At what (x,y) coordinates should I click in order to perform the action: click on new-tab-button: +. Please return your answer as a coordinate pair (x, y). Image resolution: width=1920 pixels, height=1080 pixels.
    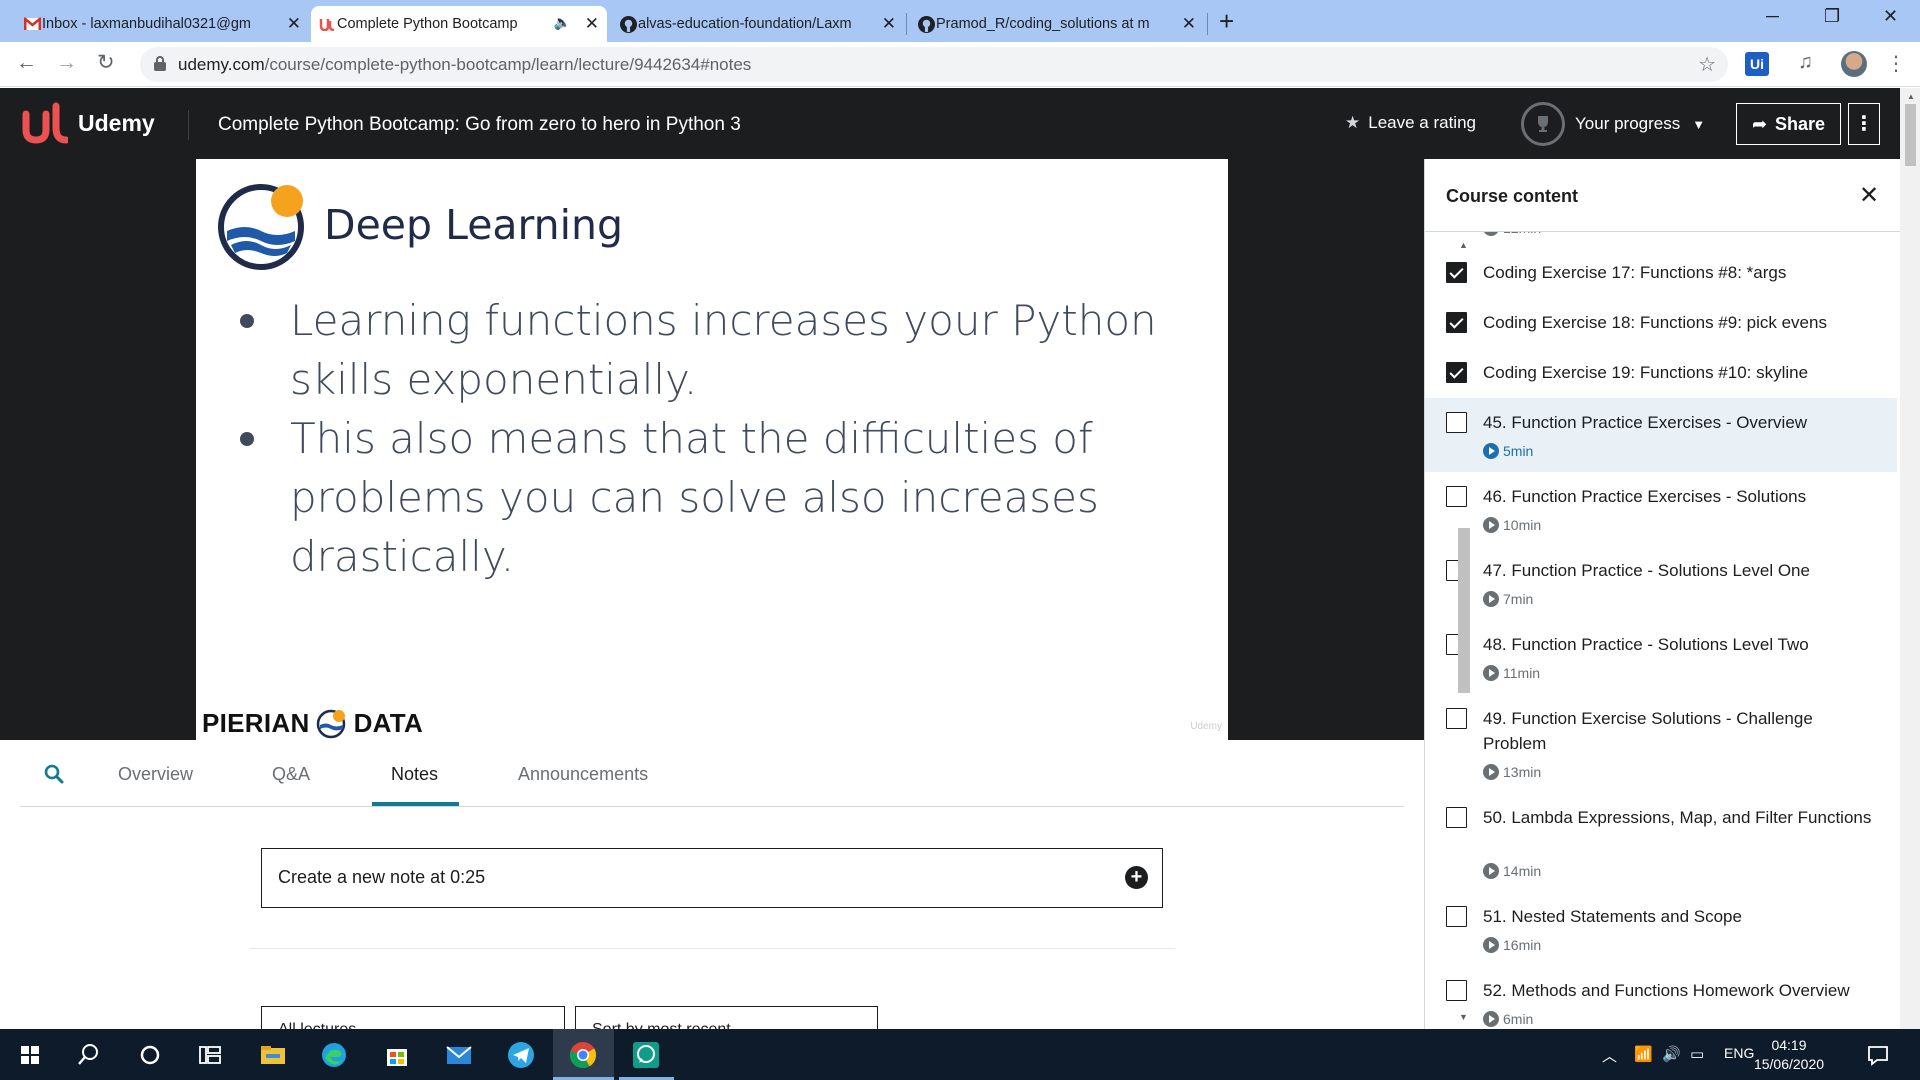
    Looking at the image, I should click on (1226, 21).